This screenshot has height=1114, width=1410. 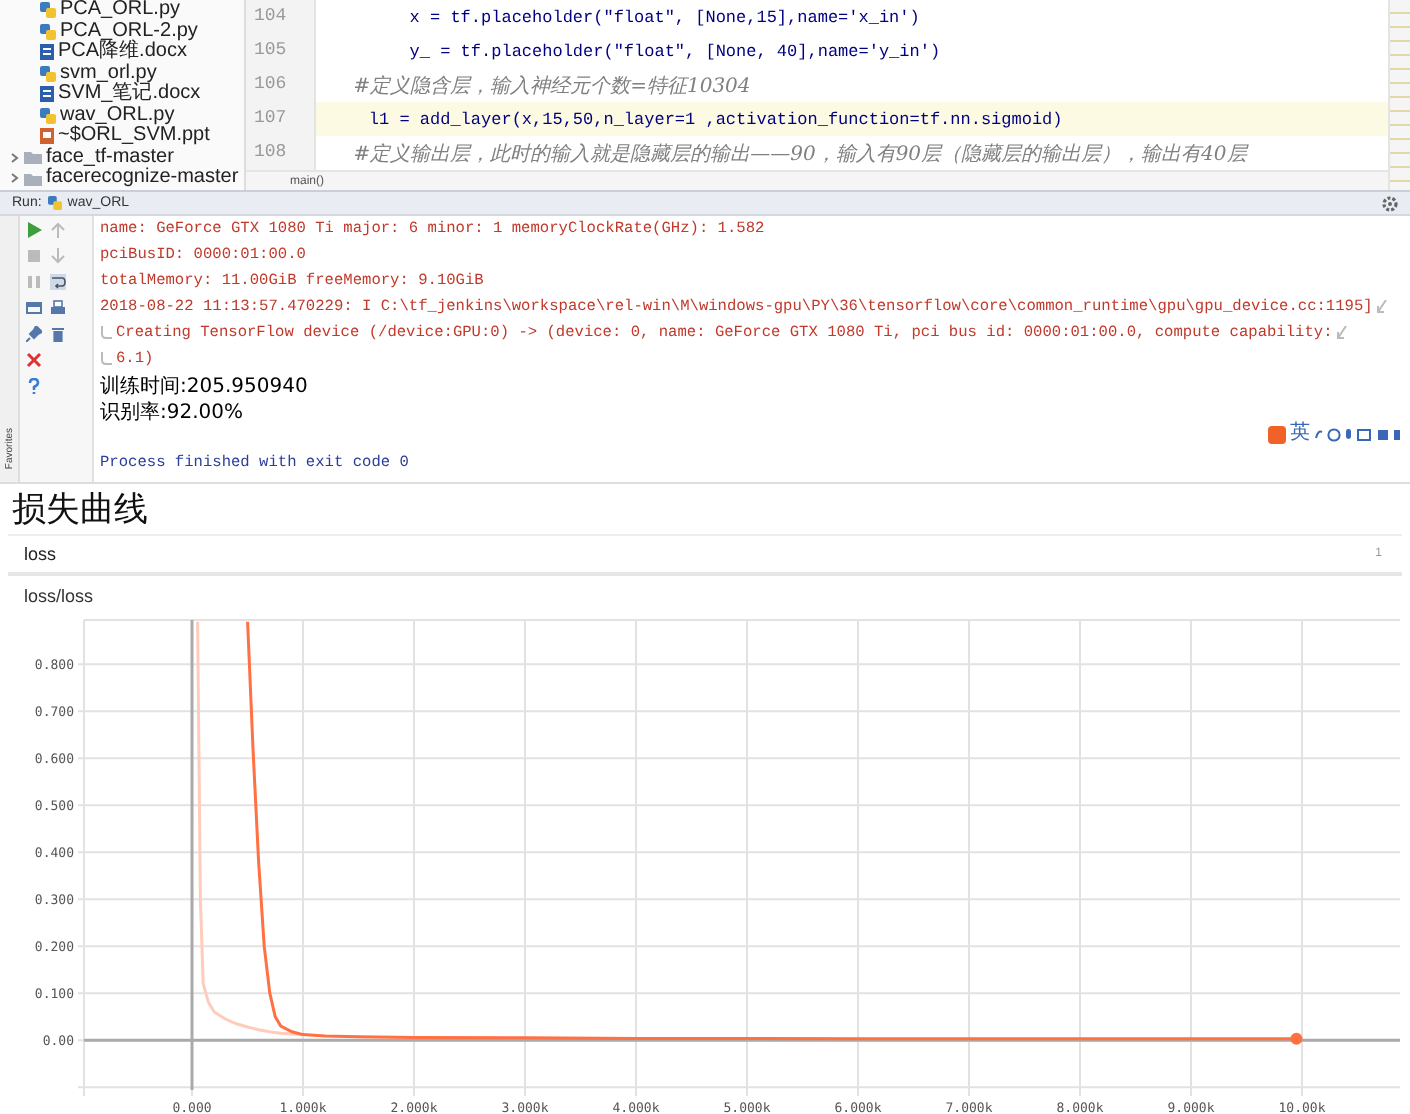 What do you see at coordinates (674, 51) in the screenshot?
I see `code-line: y_ = tf.placeholder("float", [None, 40],name='y_in')` at bounding box center [674, 51].